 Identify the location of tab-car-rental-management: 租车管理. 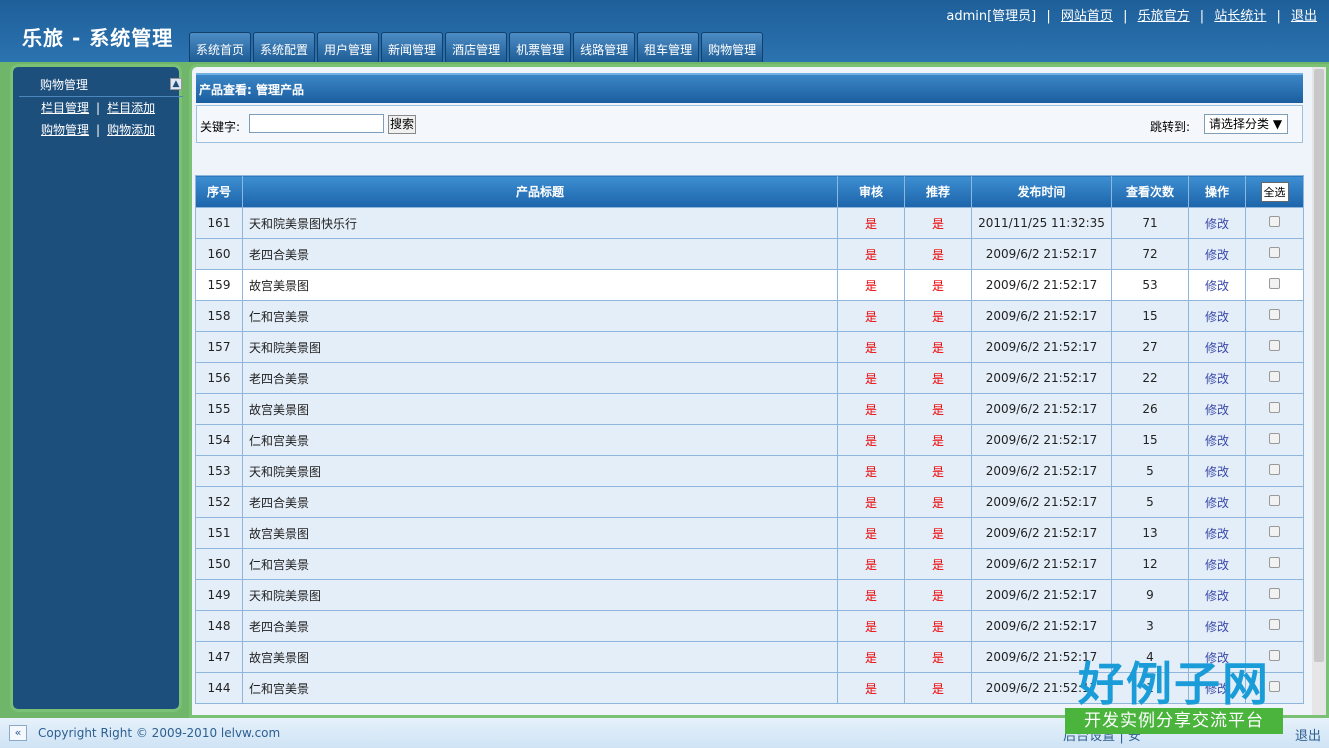
(668, 47).